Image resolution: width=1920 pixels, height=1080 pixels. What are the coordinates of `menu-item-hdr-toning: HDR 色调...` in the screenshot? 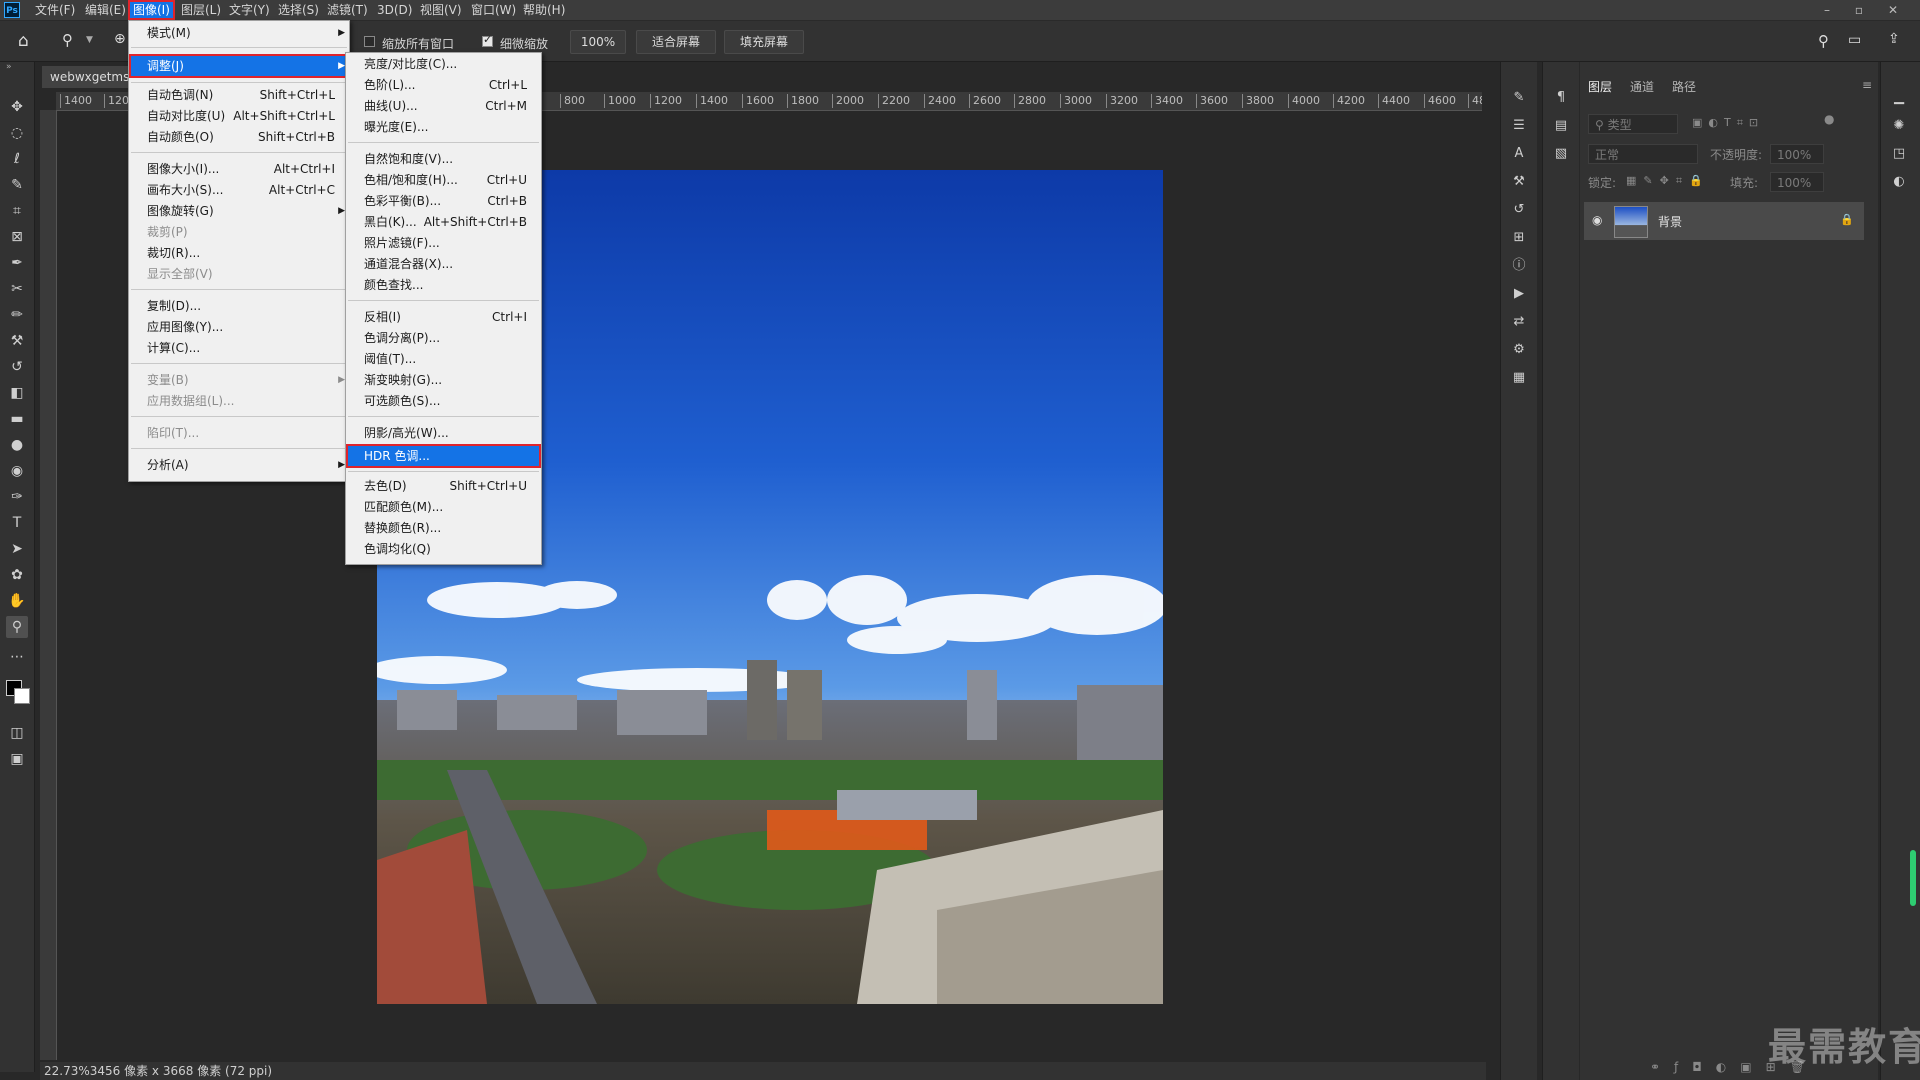 It's located at (443, 456).